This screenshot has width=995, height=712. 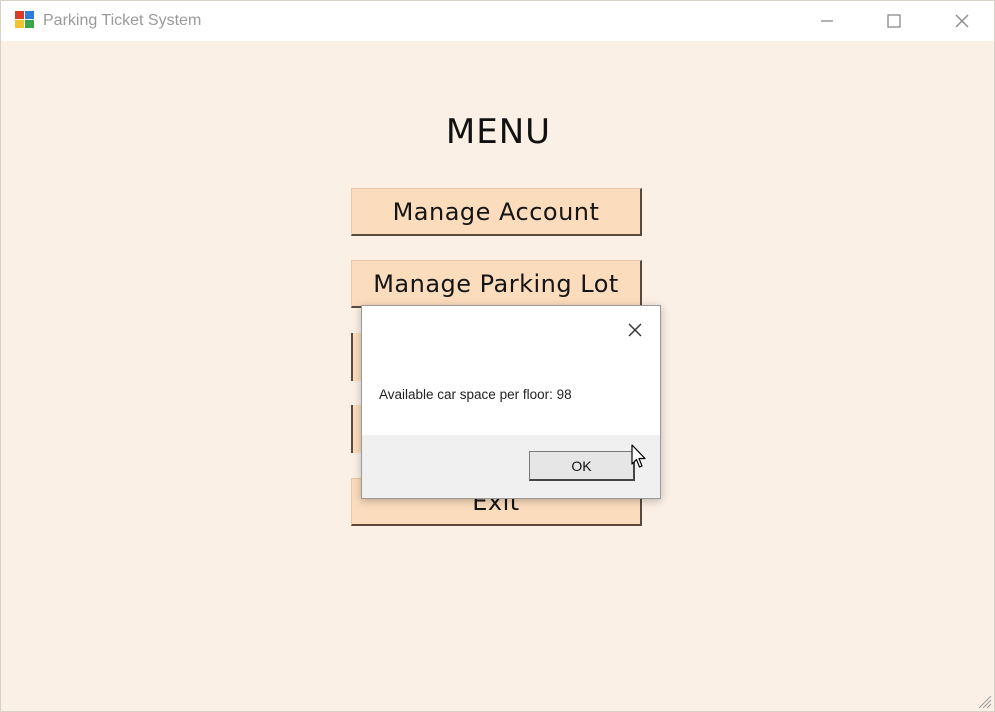 I want to click on close-button, so click(x=962, y=21).